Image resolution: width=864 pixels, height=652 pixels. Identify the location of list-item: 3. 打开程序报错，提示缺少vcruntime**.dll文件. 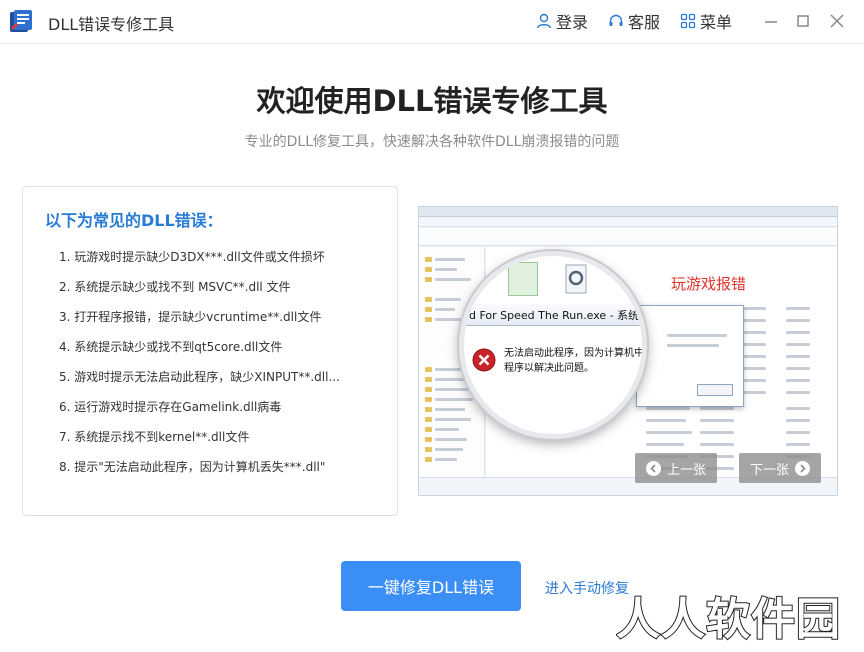
(190, 317).